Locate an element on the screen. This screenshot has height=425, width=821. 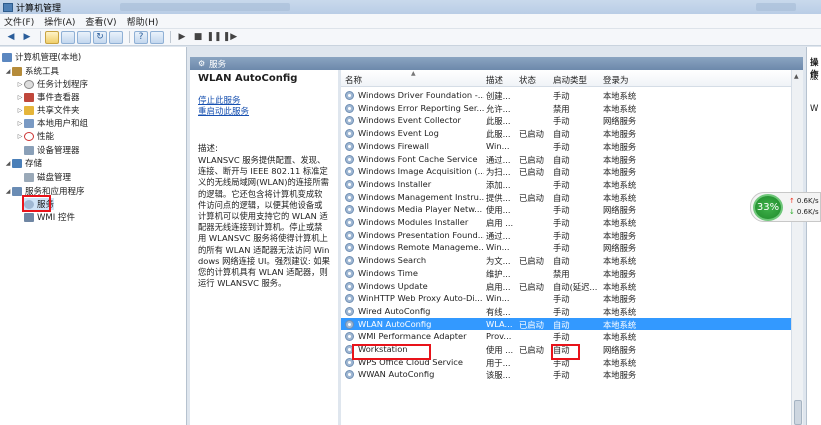
cell-logon-as: 本地服务 is located at coordinates (620, 273).